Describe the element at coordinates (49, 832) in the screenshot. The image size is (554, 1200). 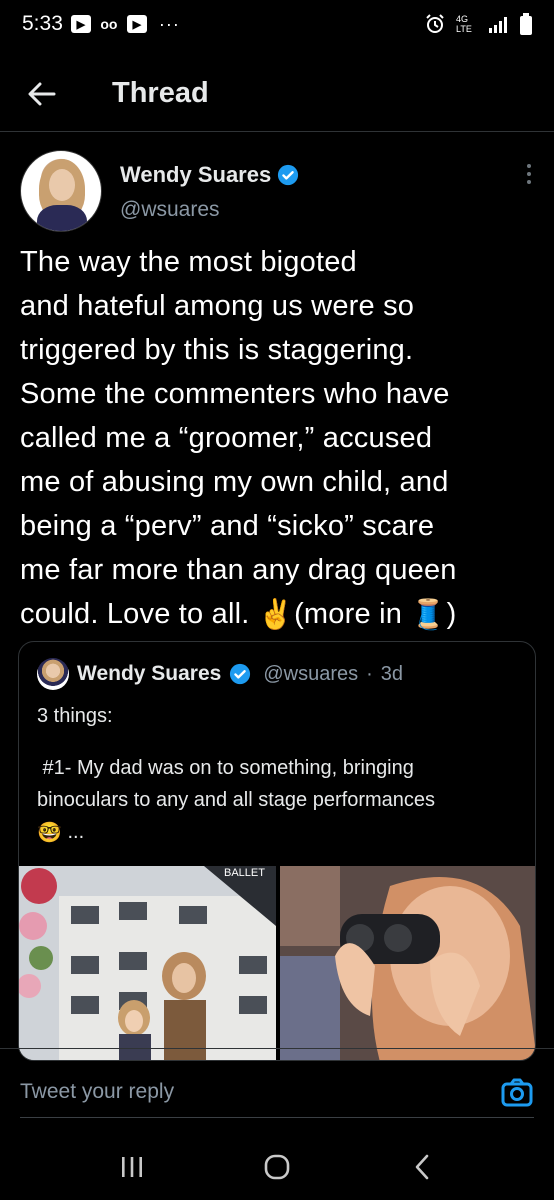
I see `nerd-face-emoji: 🤓` at that location.